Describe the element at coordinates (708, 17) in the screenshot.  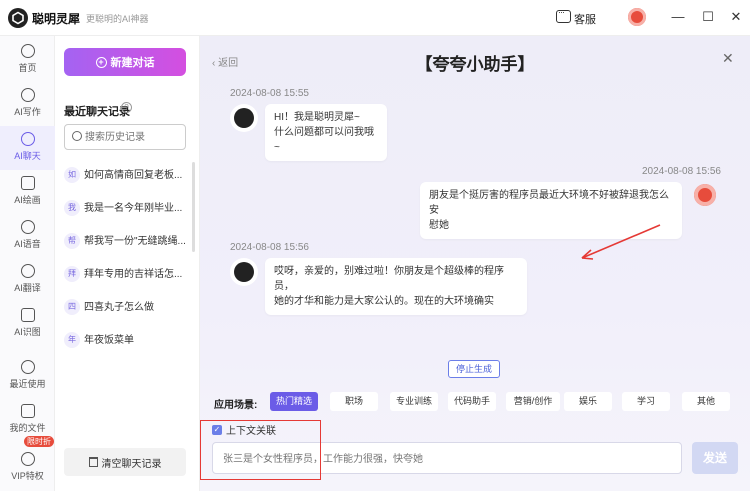
I see `maximize-icon: ☐` at that location.